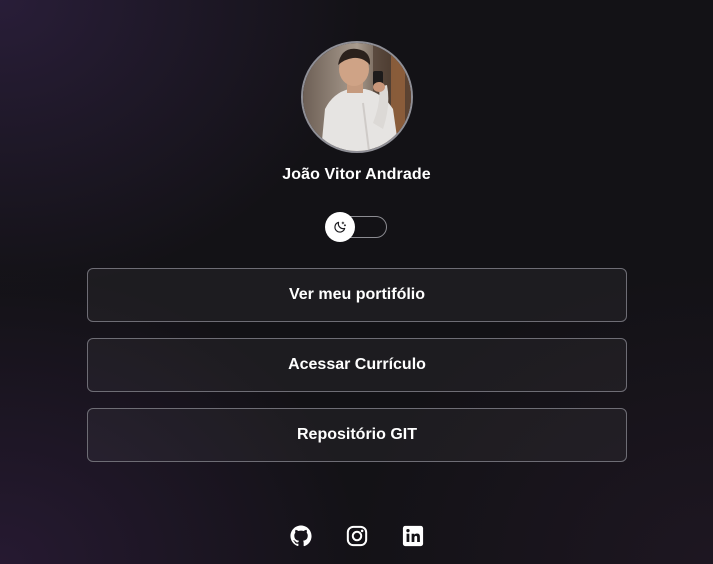  Describe the element at coordinates (357, 435) in the screenshot. I see `git-repository-button: Repositório GIT` at that location.